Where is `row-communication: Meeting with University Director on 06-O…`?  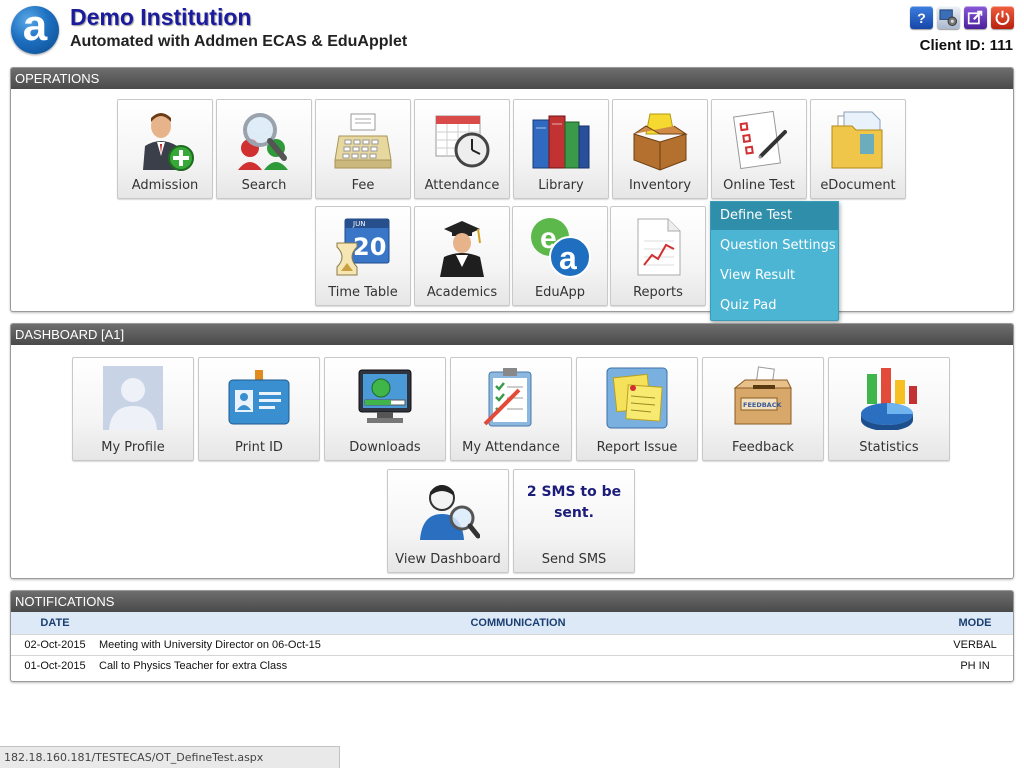
row-communication: Meeting with University Director on 06-O… is located at coordinates (518, 644).